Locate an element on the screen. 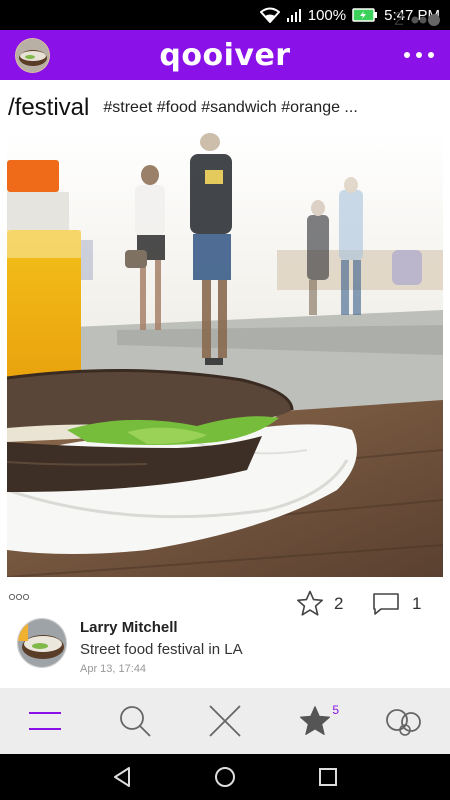  author-avatar is located at coordinates (42, 643).